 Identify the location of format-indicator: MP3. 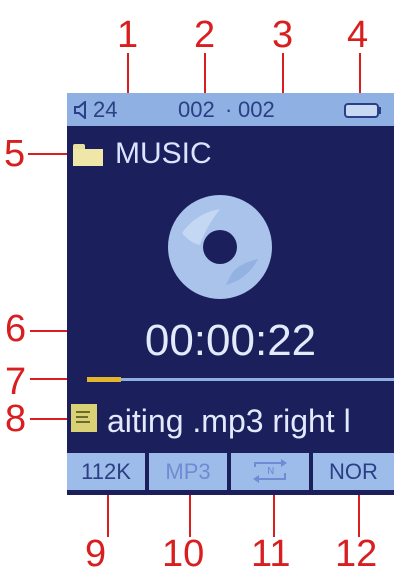
(188, 471).